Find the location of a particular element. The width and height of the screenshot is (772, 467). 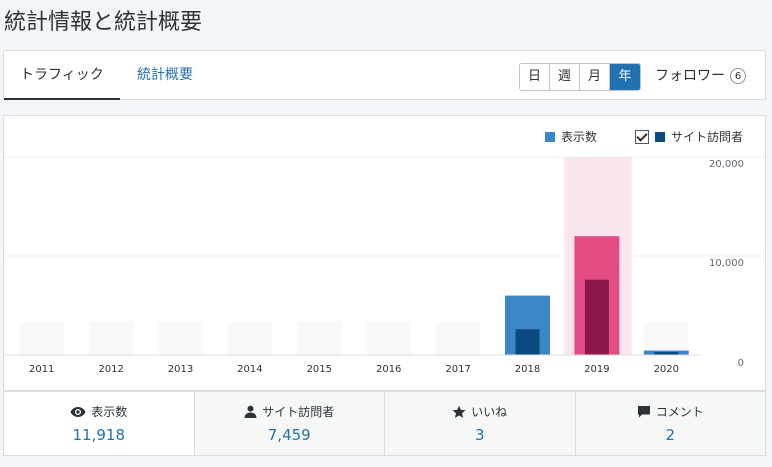

x-tick-label: 2016 is located at coordinates (388, 369).